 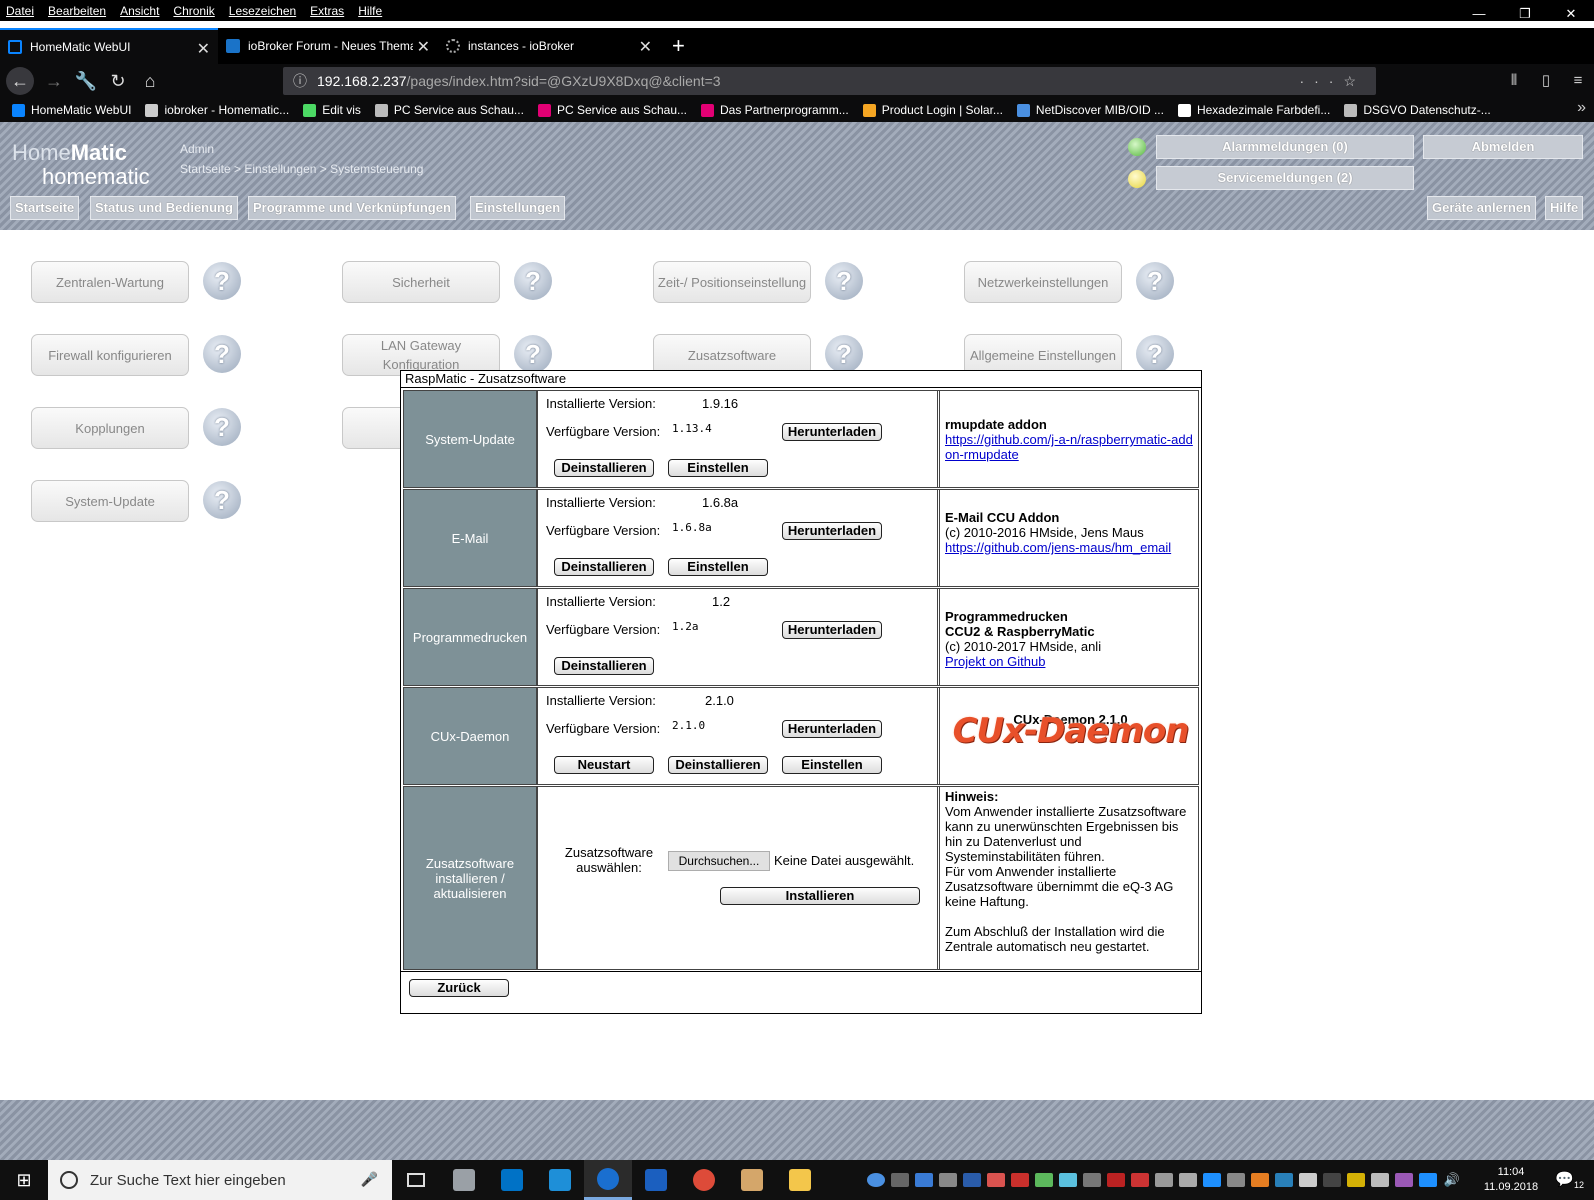 I want to click on install-button: Installieren, so click(x=820, y=896).